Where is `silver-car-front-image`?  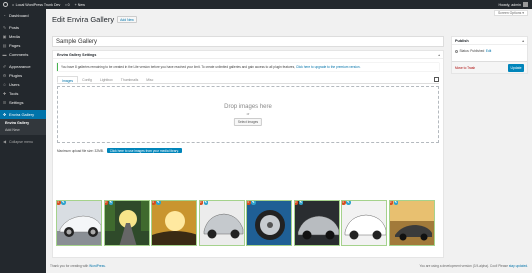 silver-car-front-image is located at coordinates (221, 223).